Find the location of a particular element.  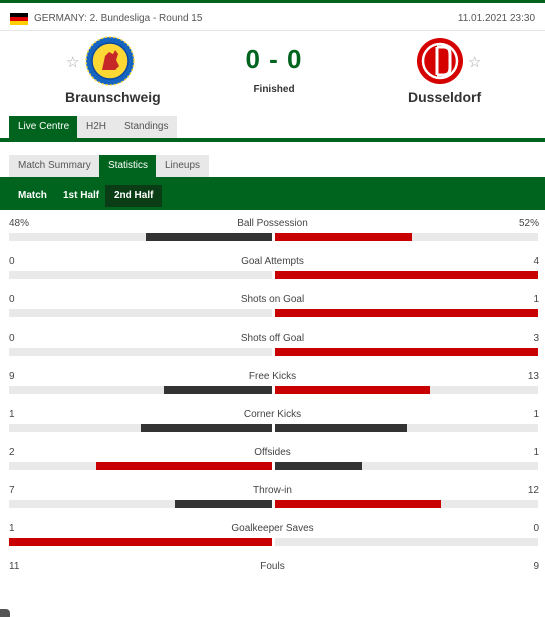

tab-standings: Standings is located at coordinates (146, 127).